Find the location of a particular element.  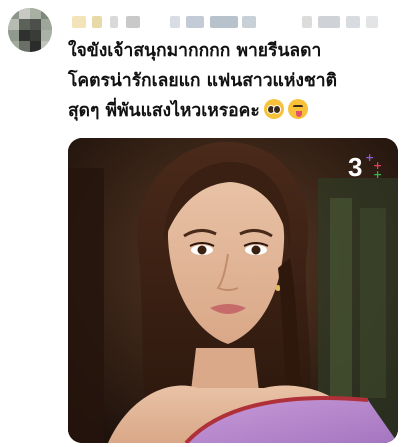

plus-icon: + is located at coordinates (378, 174).